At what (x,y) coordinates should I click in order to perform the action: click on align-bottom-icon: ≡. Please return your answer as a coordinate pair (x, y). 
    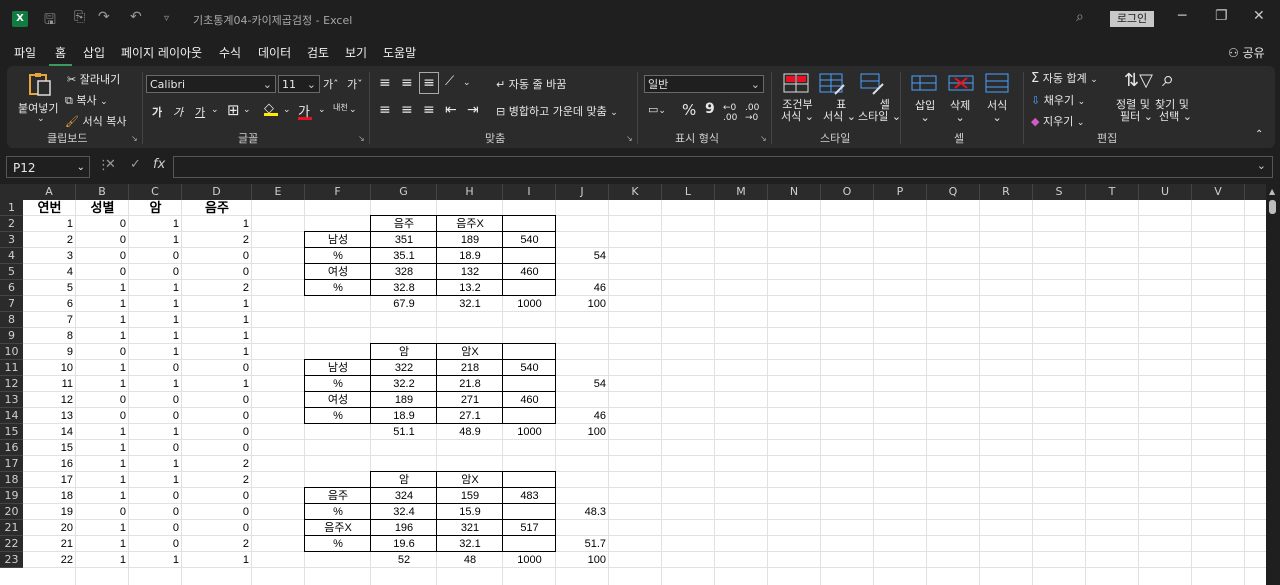
    Looking at the image, I should click on (429, 83).